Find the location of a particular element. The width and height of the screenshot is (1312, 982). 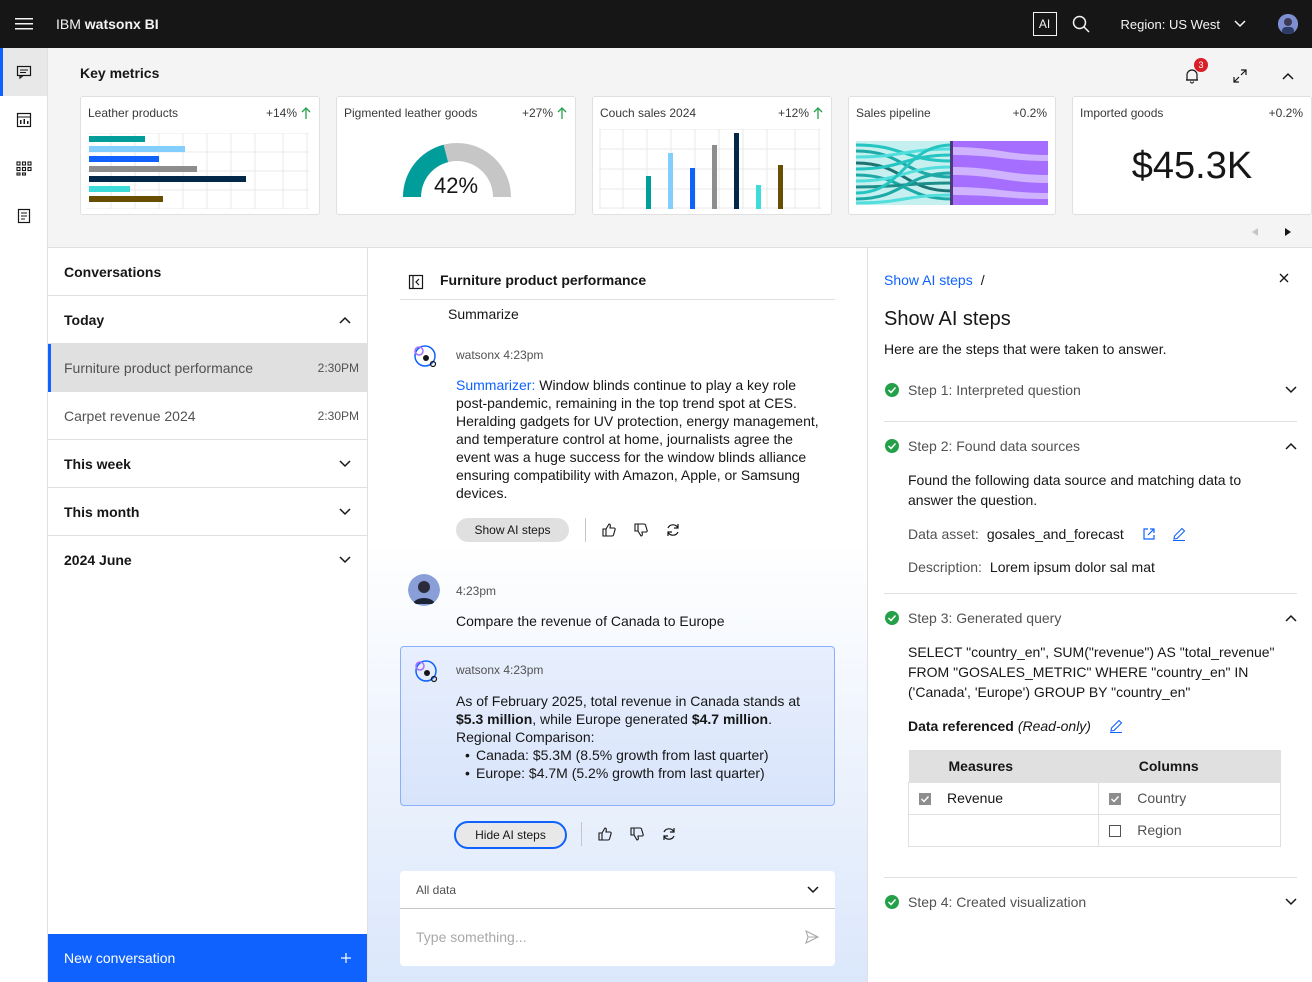

rail-chat is located at coordinates (23, 72).